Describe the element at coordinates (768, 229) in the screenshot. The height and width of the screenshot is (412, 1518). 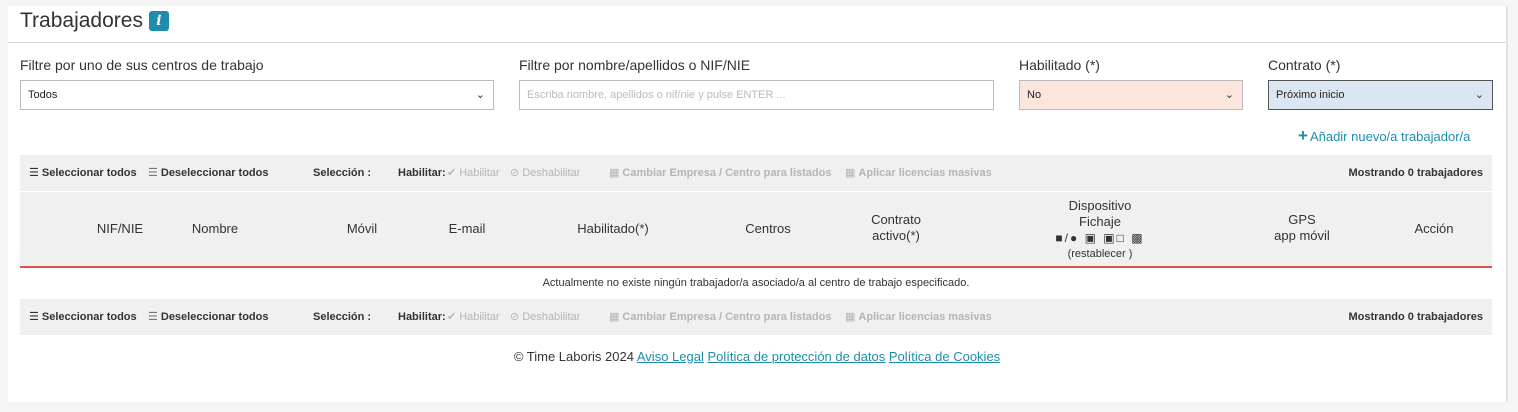
I see `col-centers: Centros` at that location.